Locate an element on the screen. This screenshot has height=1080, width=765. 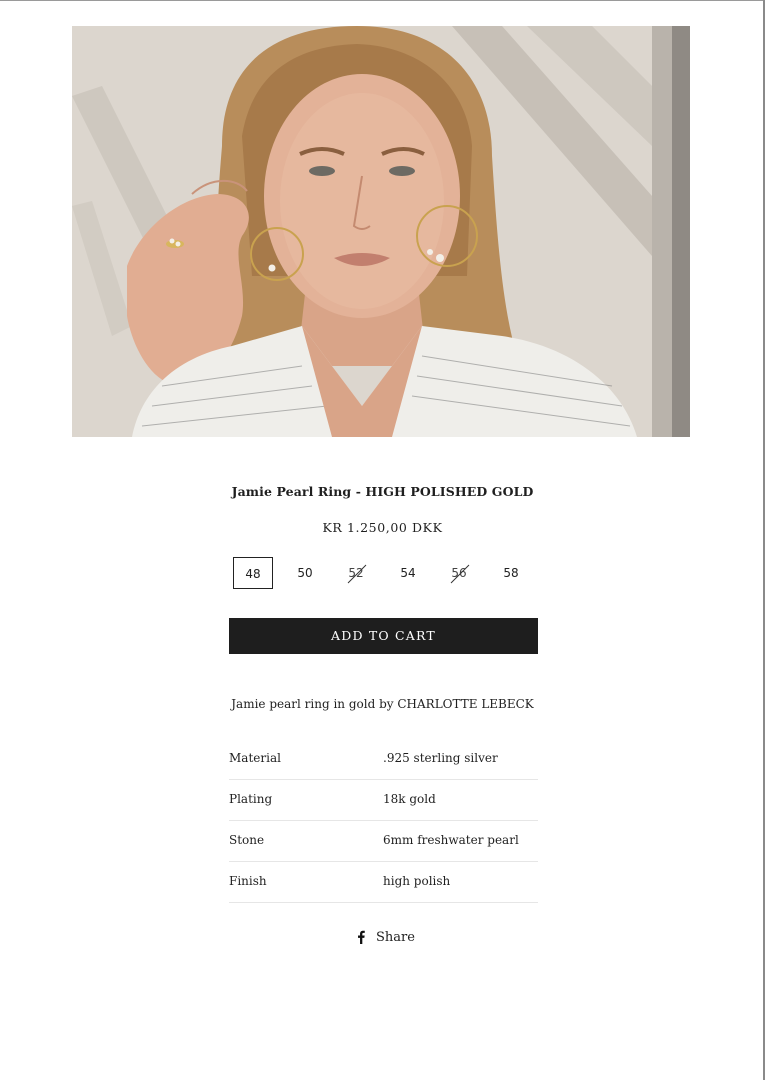
product-price: KR 1.250,00 DKK is located at coordinates (382, 527).